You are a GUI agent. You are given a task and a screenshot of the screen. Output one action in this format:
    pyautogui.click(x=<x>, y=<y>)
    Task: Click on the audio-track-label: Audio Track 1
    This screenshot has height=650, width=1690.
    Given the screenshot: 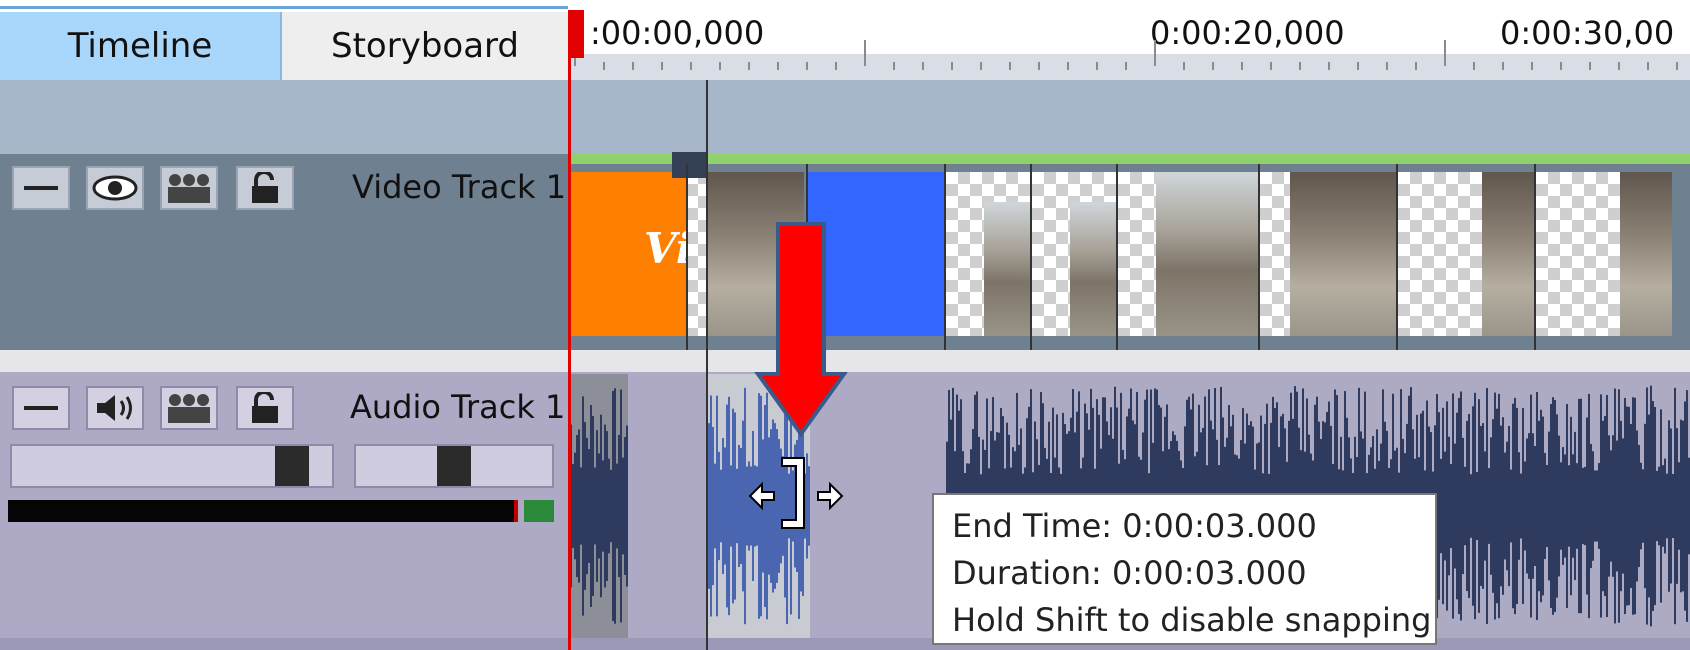 What is the action you would take?
    pyautogui.click(x=458, y=407)
    